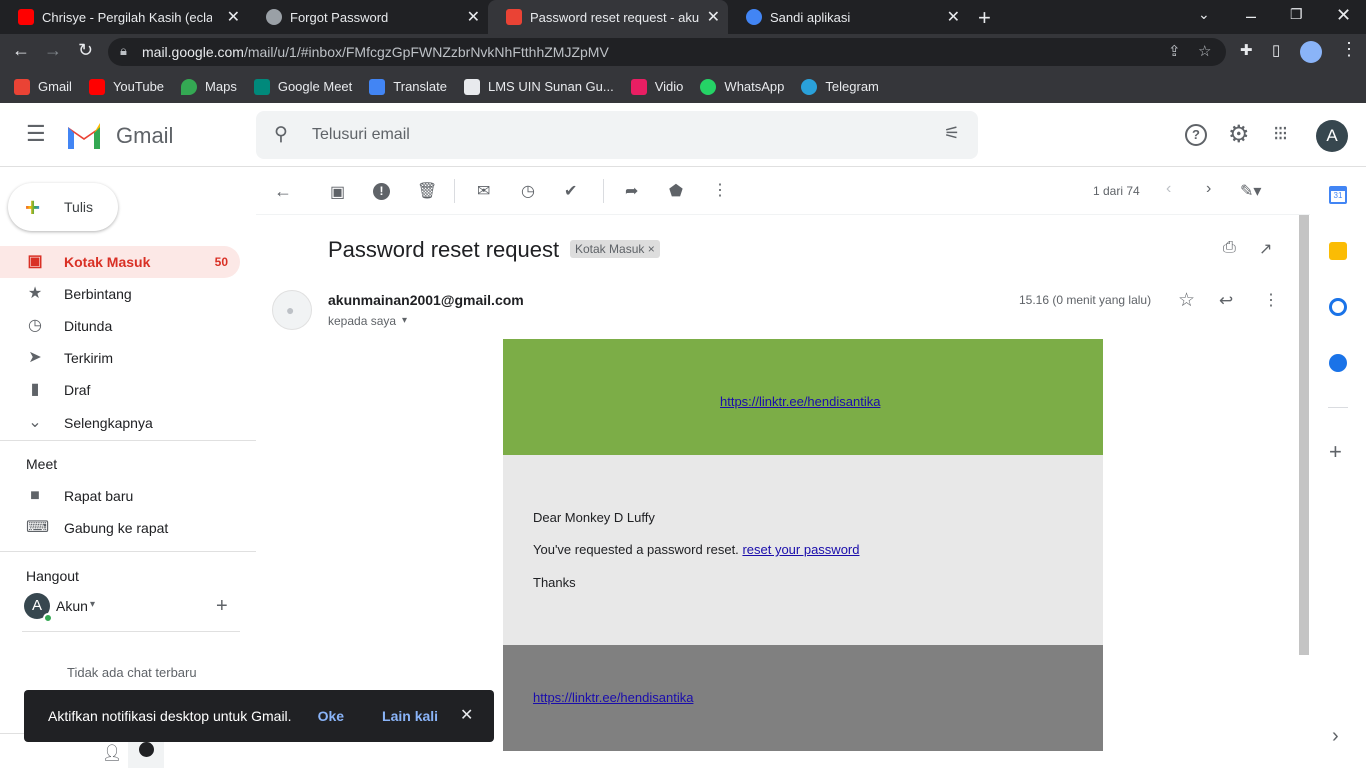  I want to click on report-spam-icon: !, so click(381, 191).